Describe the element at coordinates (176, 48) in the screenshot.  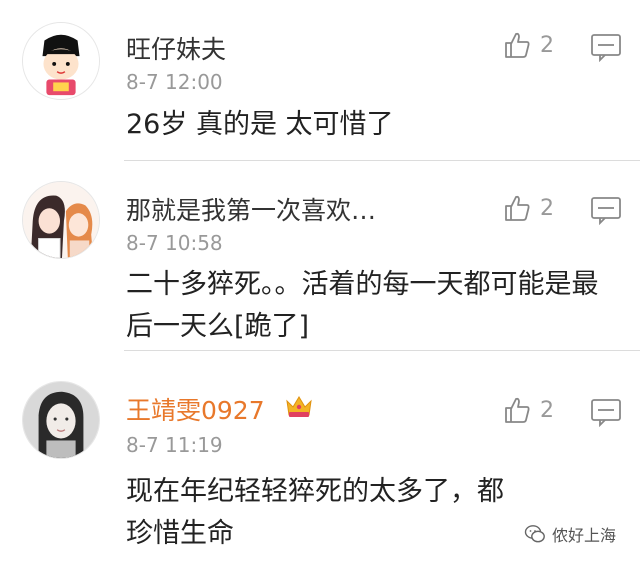
I see `username: 旺仔妹夫` at that location.